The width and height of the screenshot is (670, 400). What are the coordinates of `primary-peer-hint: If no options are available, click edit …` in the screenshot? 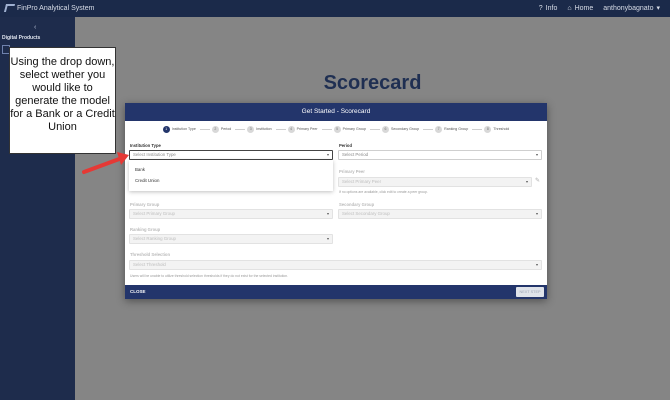 It's located at (383, 192).